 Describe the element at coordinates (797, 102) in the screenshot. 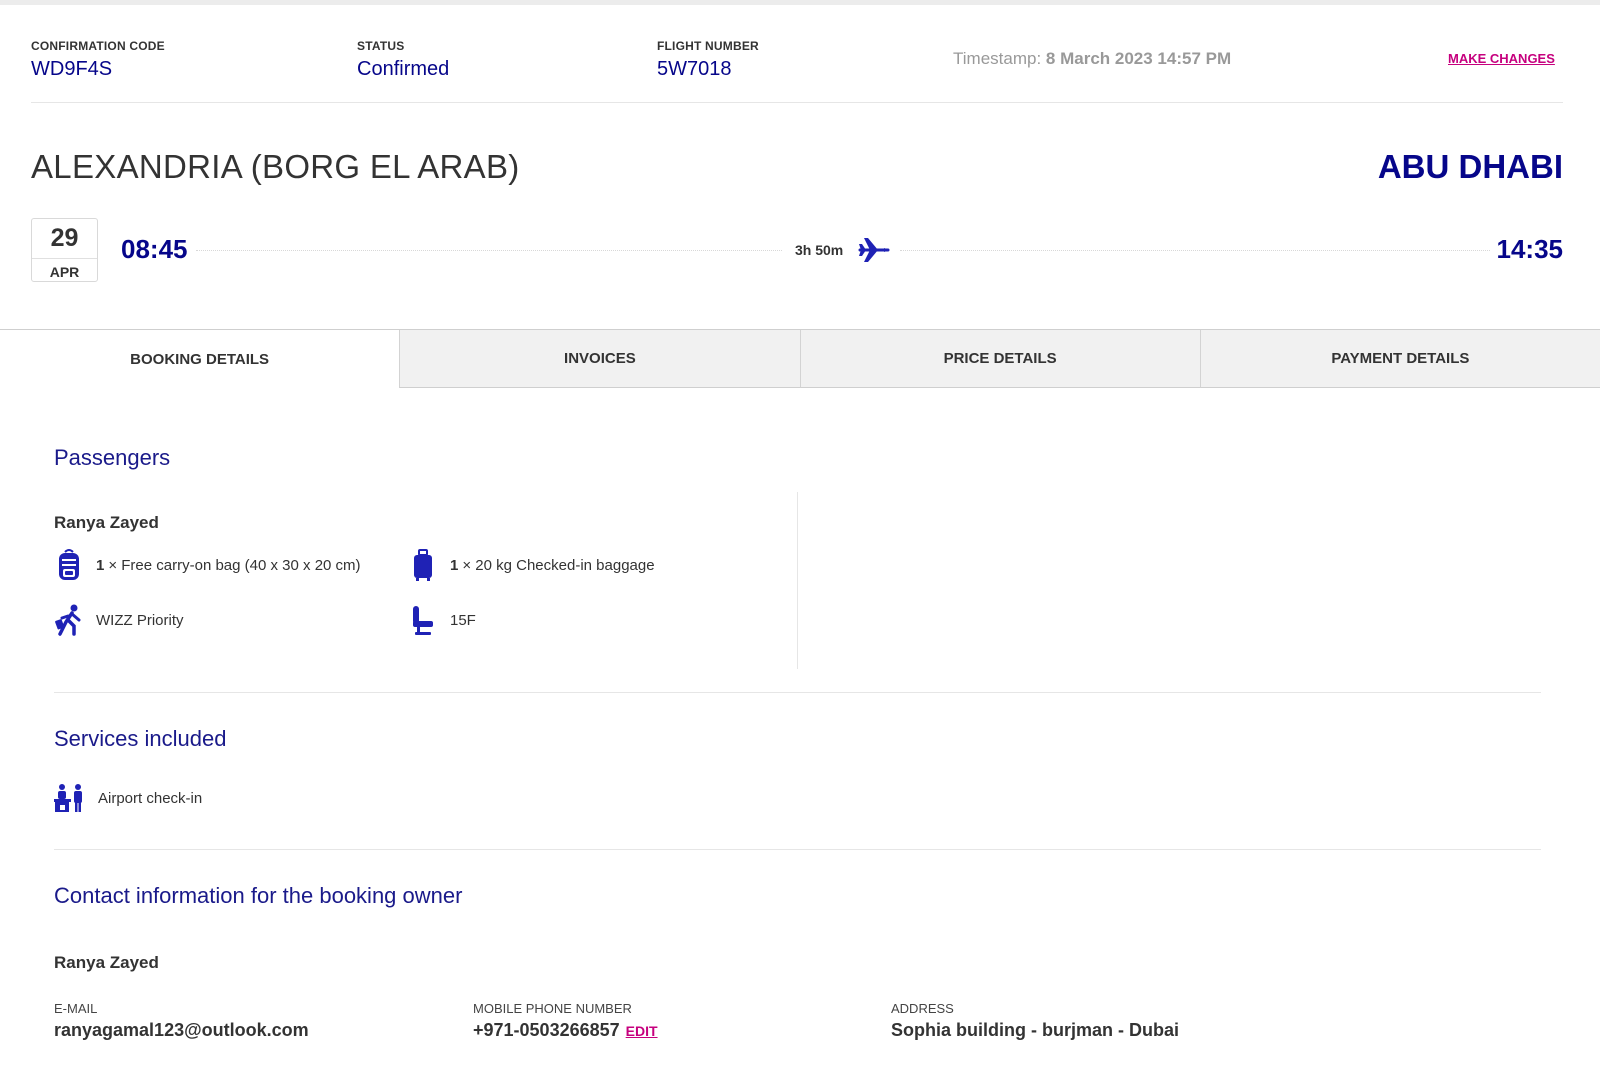

I see `header-divider` at that location.